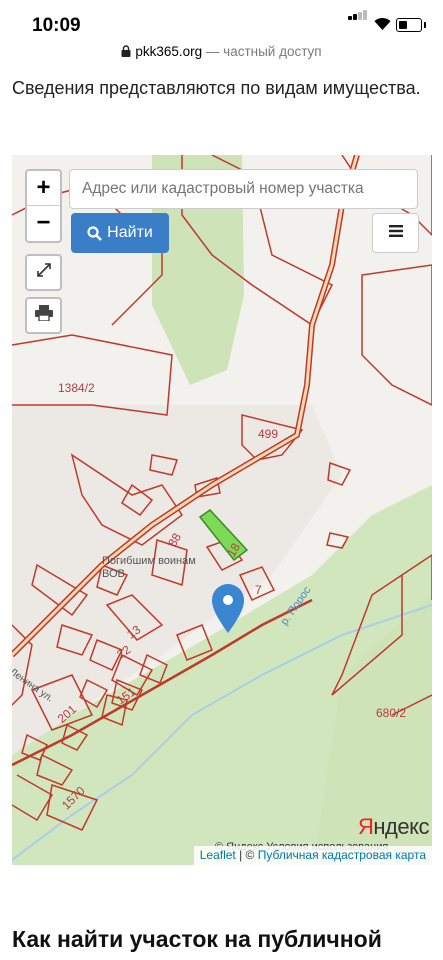 The width and height of the screenshot is (443, 960). Describe the element at coordinates (391, 713) in the screenshot. I see `parcel-label: 680/2` at that location.